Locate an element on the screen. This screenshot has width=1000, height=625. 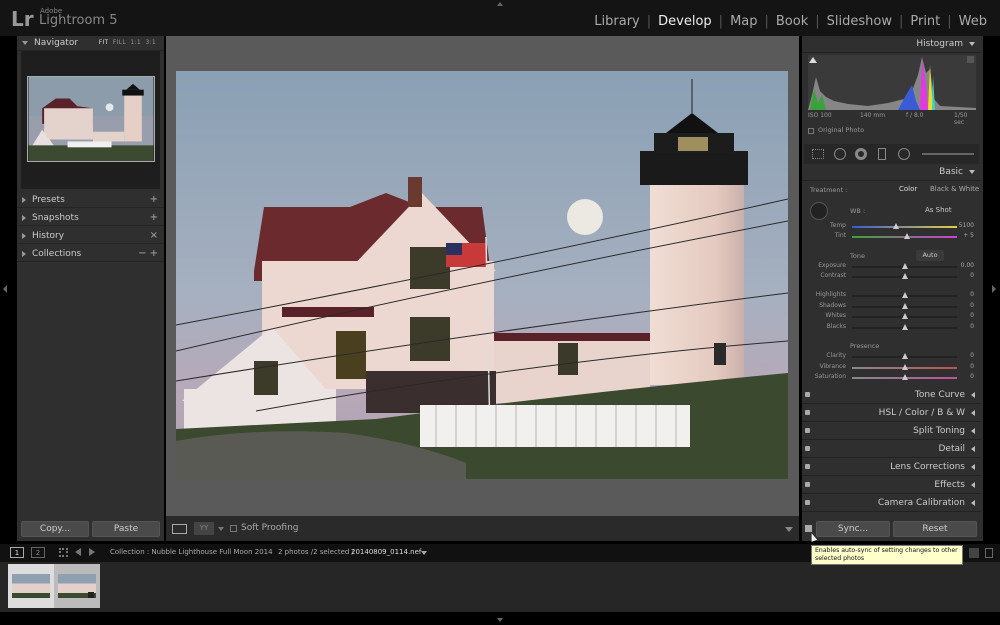
slider-highlights: Highlights 0 is located at coordinates (893, 296).